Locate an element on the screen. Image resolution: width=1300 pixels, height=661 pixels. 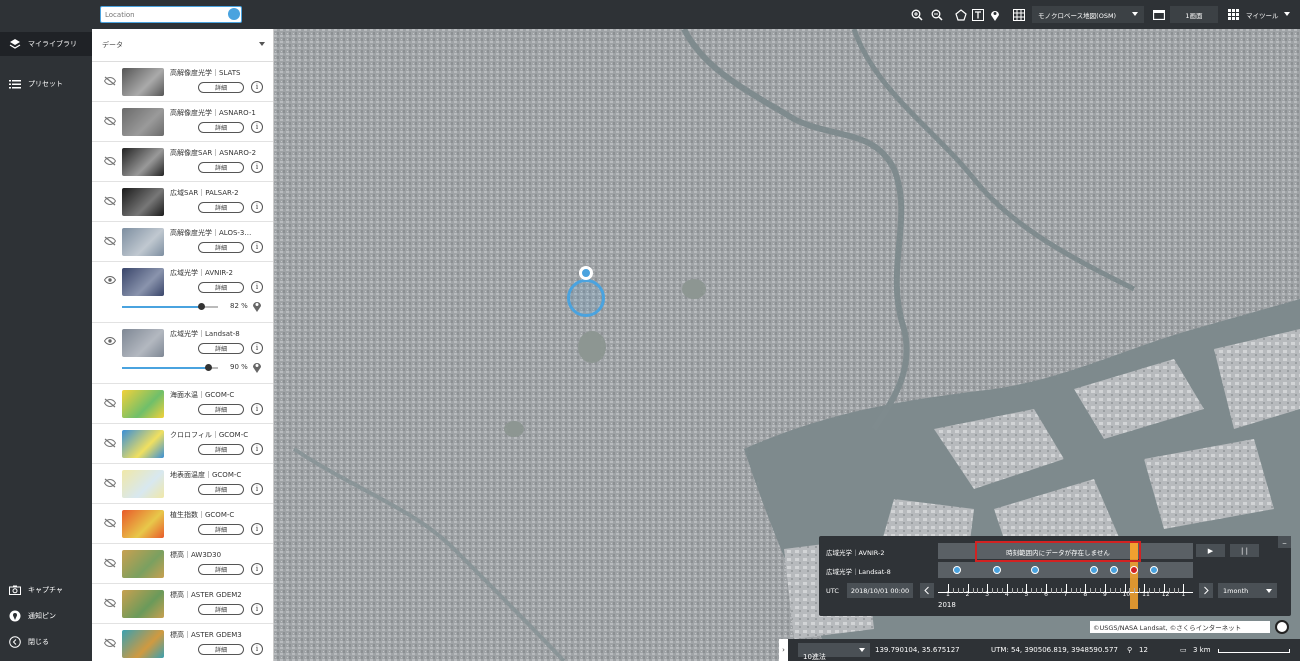
layer-row: 植生指数｜GCOM-C 詳細 i is located at coordinates (182, 524).